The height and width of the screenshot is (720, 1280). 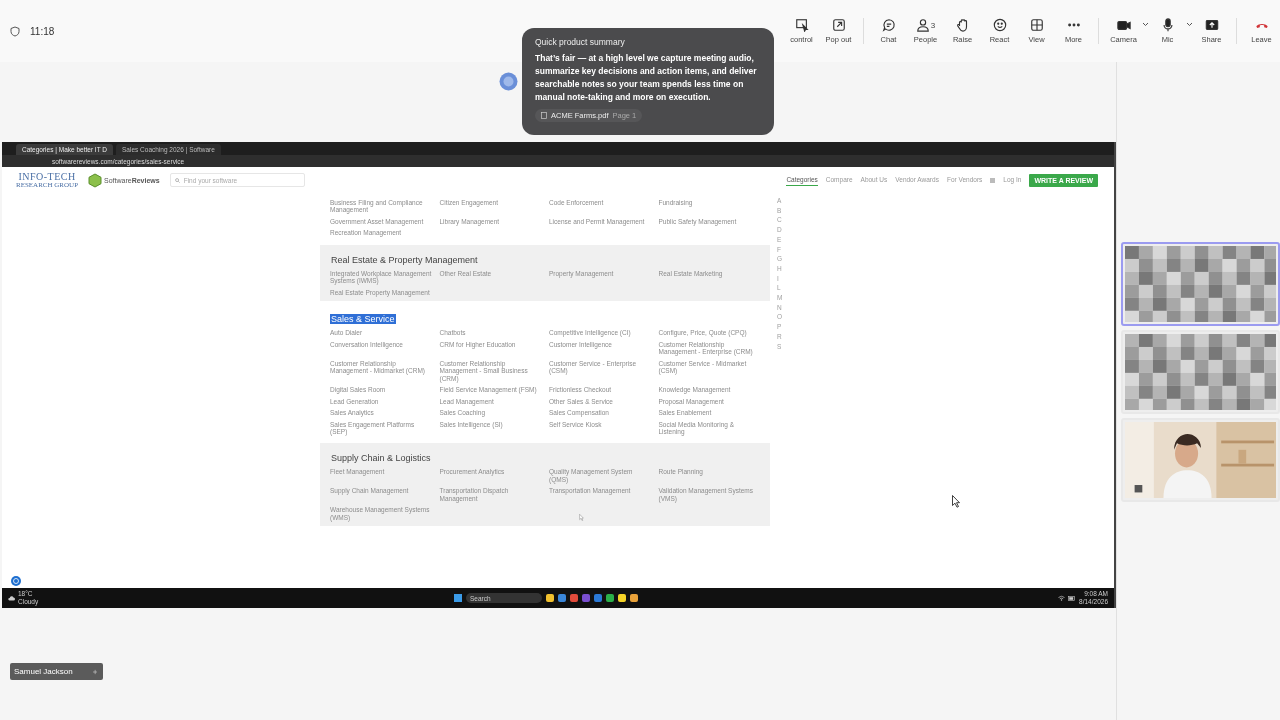 What do you see at coordinates (544, 115) in the screenshot?
I see `document-icon` at bounding box center [544, 115].